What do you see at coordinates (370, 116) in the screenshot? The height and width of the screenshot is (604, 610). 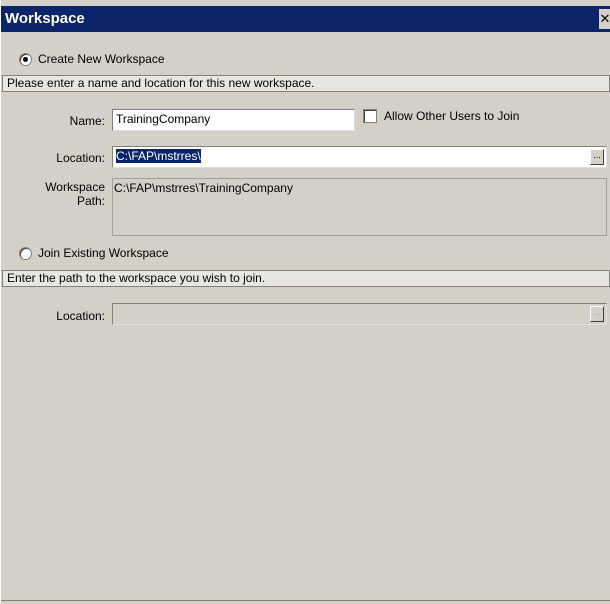 I see `allow-users-checkbox` at bounding box center [370, 116].